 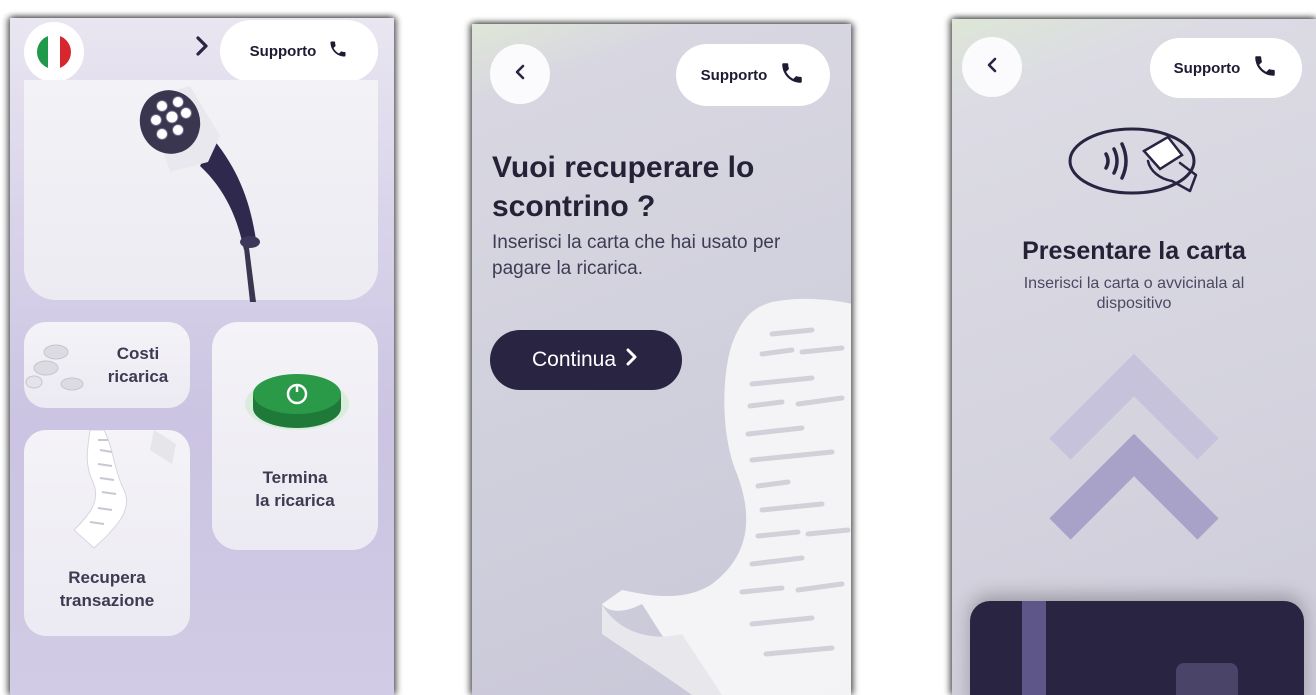 I want to click on page-title: Vuoi recuperare lo scontrino ?, so click(x=623, y=187).